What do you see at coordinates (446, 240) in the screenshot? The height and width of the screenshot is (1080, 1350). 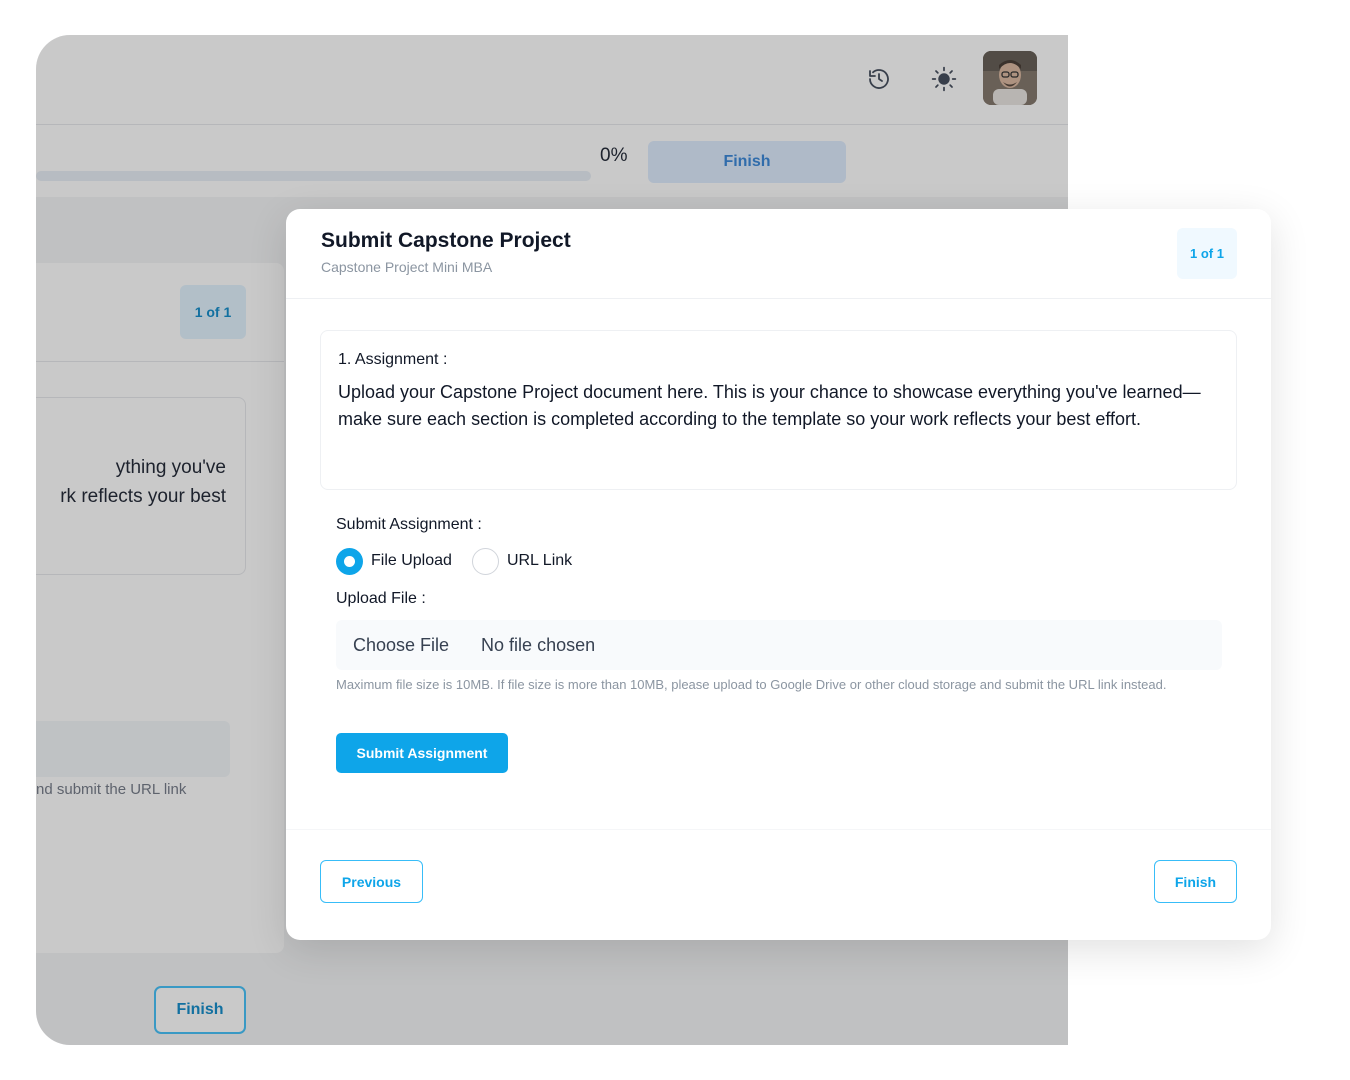 I see `modal-title: Submit Capstone Project` at bounding box center [446, 240].